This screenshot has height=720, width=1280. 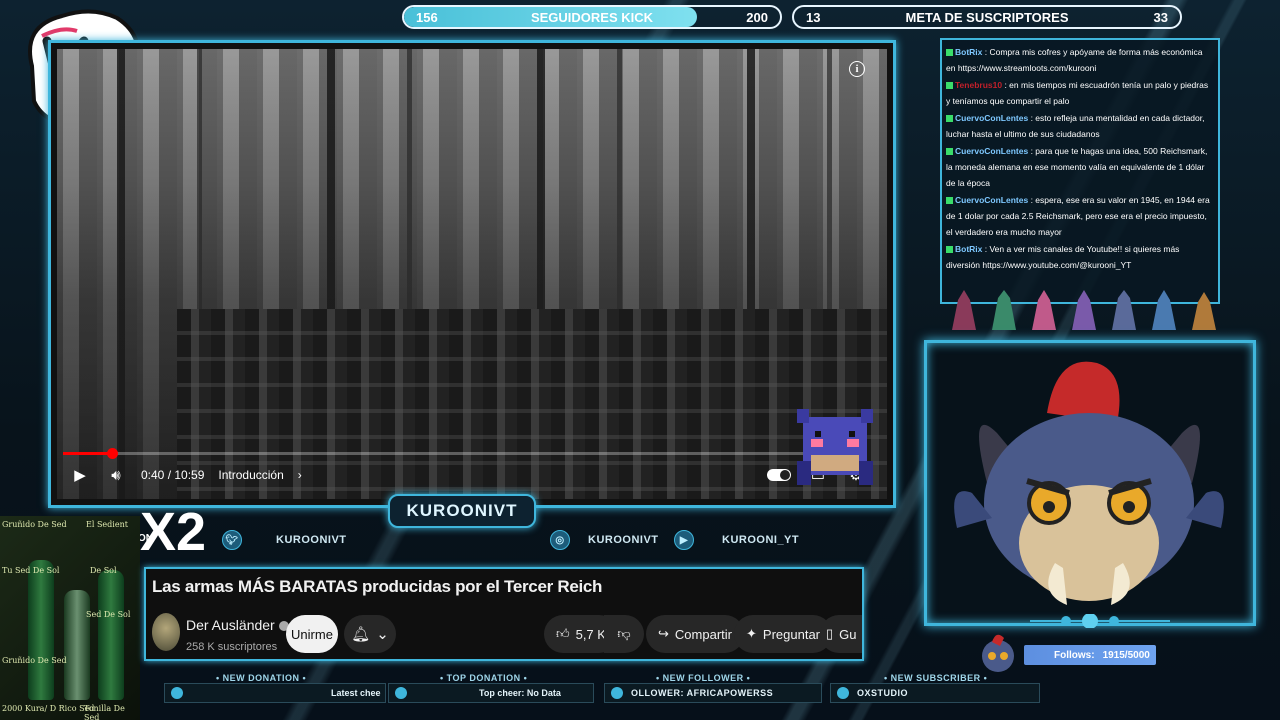 I want to click on follower-icon, so click(x=617, y=693).